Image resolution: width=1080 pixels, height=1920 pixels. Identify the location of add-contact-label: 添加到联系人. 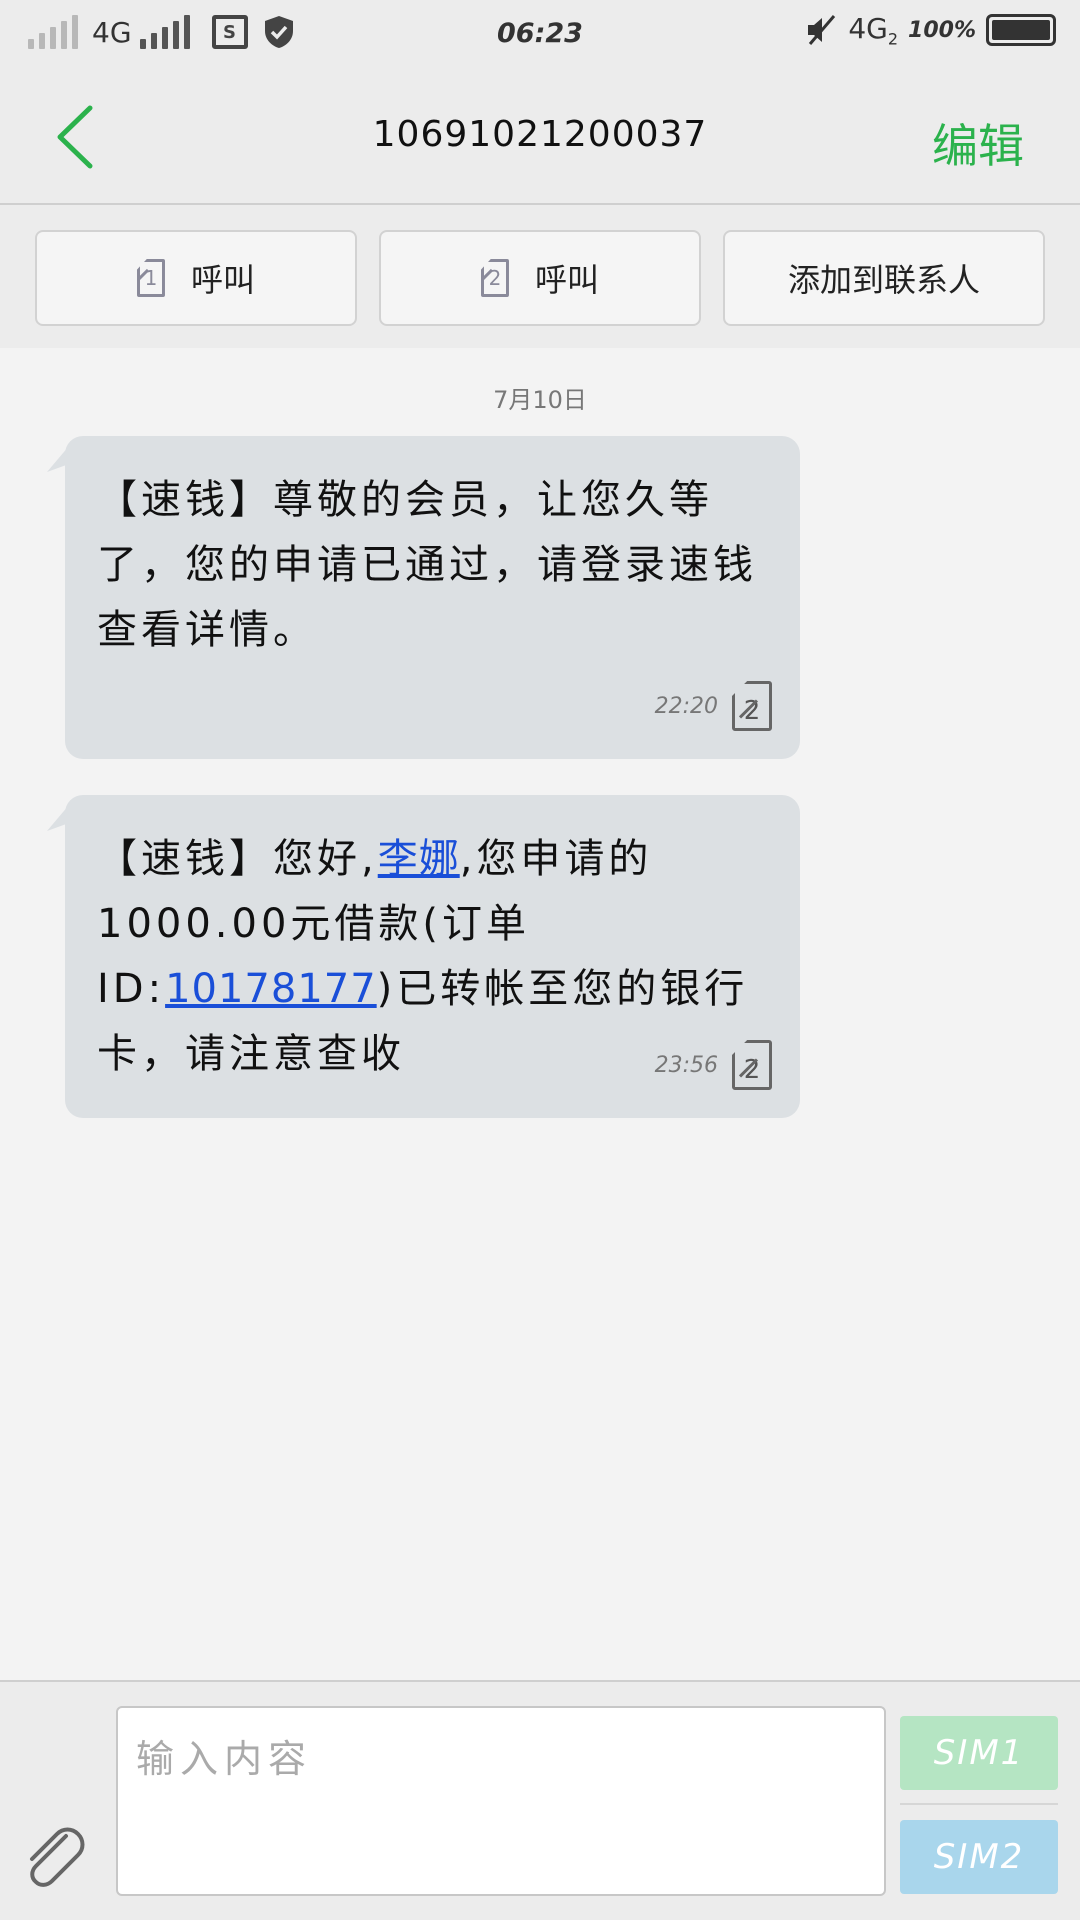
(883, 280).